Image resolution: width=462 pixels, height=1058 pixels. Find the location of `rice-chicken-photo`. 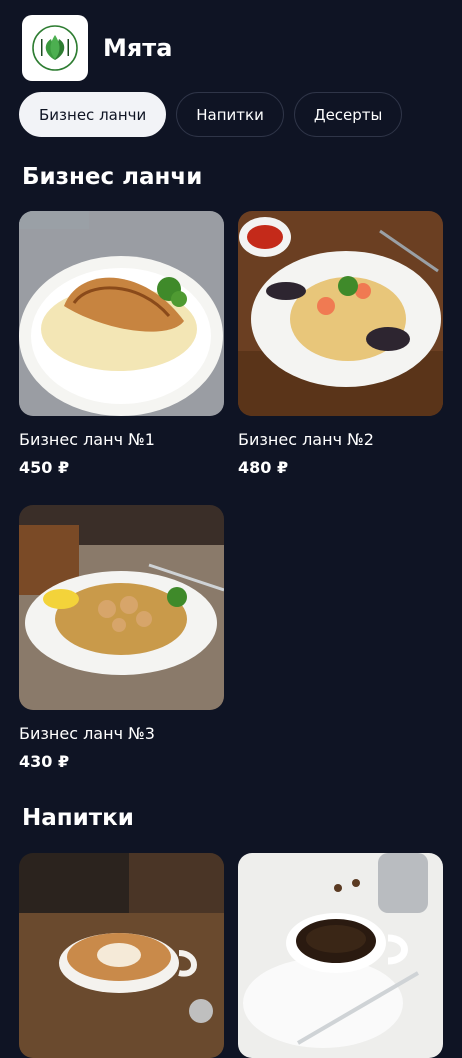

rice-chicken-photo is located at coordinates (121, 607).